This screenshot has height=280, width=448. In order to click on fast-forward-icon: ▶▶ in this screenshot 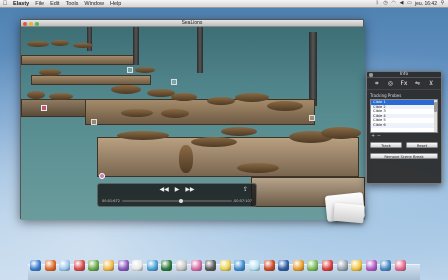, I will do `click(189, 189)`.